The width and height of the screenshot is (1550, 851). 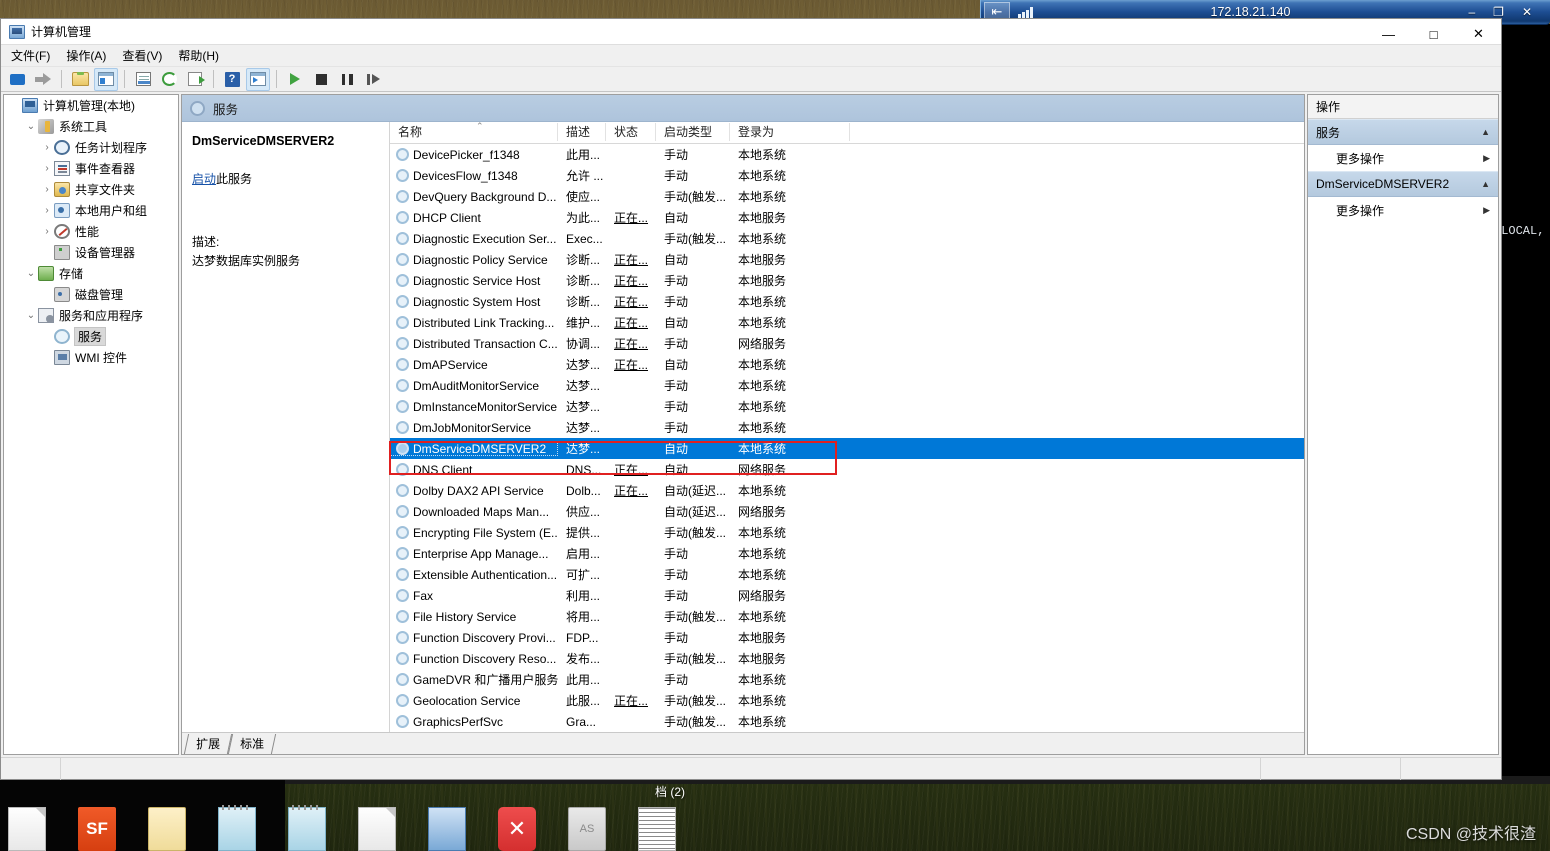 What do you see at coordinates (847, 217) in the screenshot?
I see `service-row: DHCP Client 为此... 正在... 自动 本地服务` at bounding box center [847, 217].